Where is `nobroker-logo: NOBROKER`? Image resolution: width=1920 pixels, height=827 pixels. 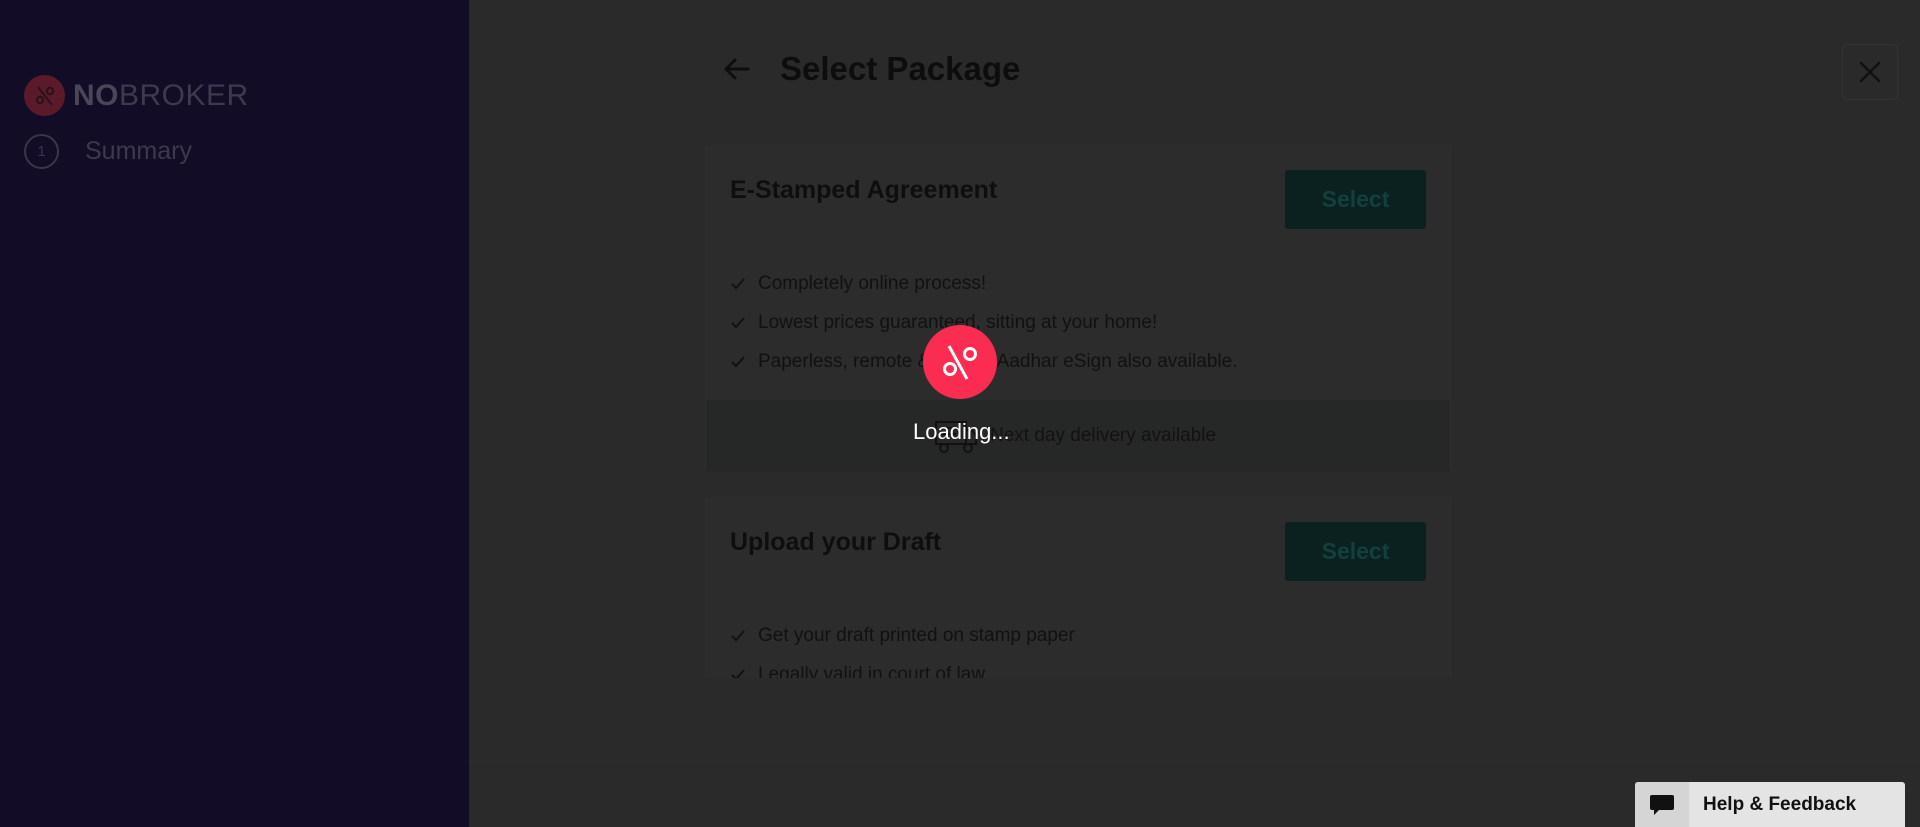 nobroker-logo: NOBROKER is located at coordinates (136, 95).